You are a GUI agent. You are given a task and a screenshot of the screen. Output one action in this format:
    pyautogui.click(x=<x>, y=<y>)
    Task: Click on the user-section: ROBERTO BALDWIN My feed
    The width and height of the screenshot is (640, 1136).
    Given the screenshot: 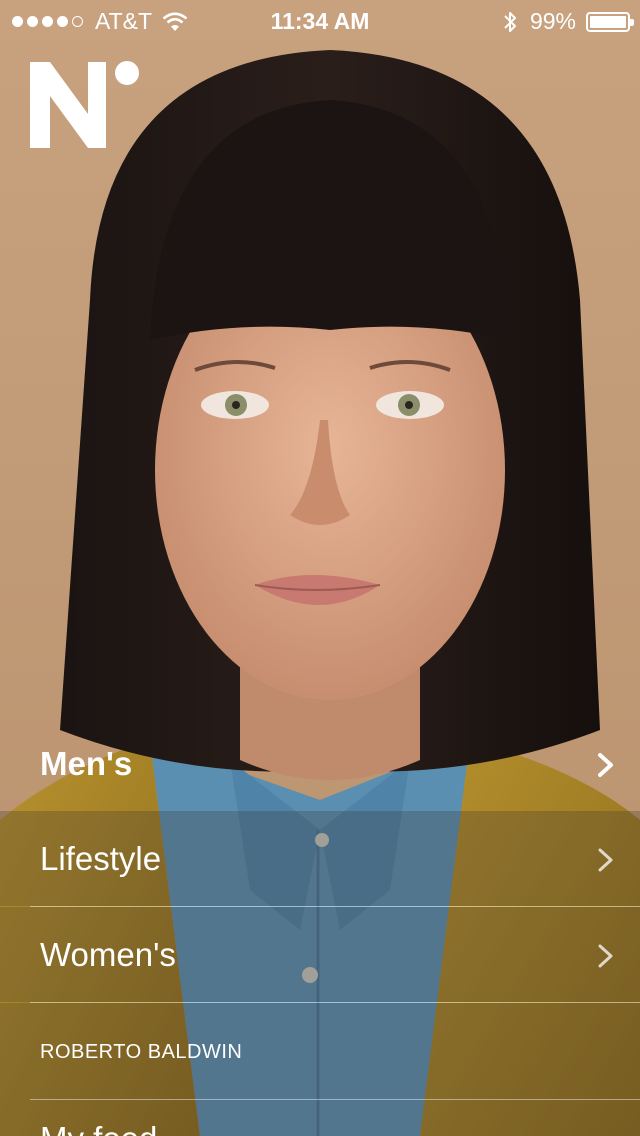 What is the action you would take?
    pyautogui.click(x=320, y=1069)
    